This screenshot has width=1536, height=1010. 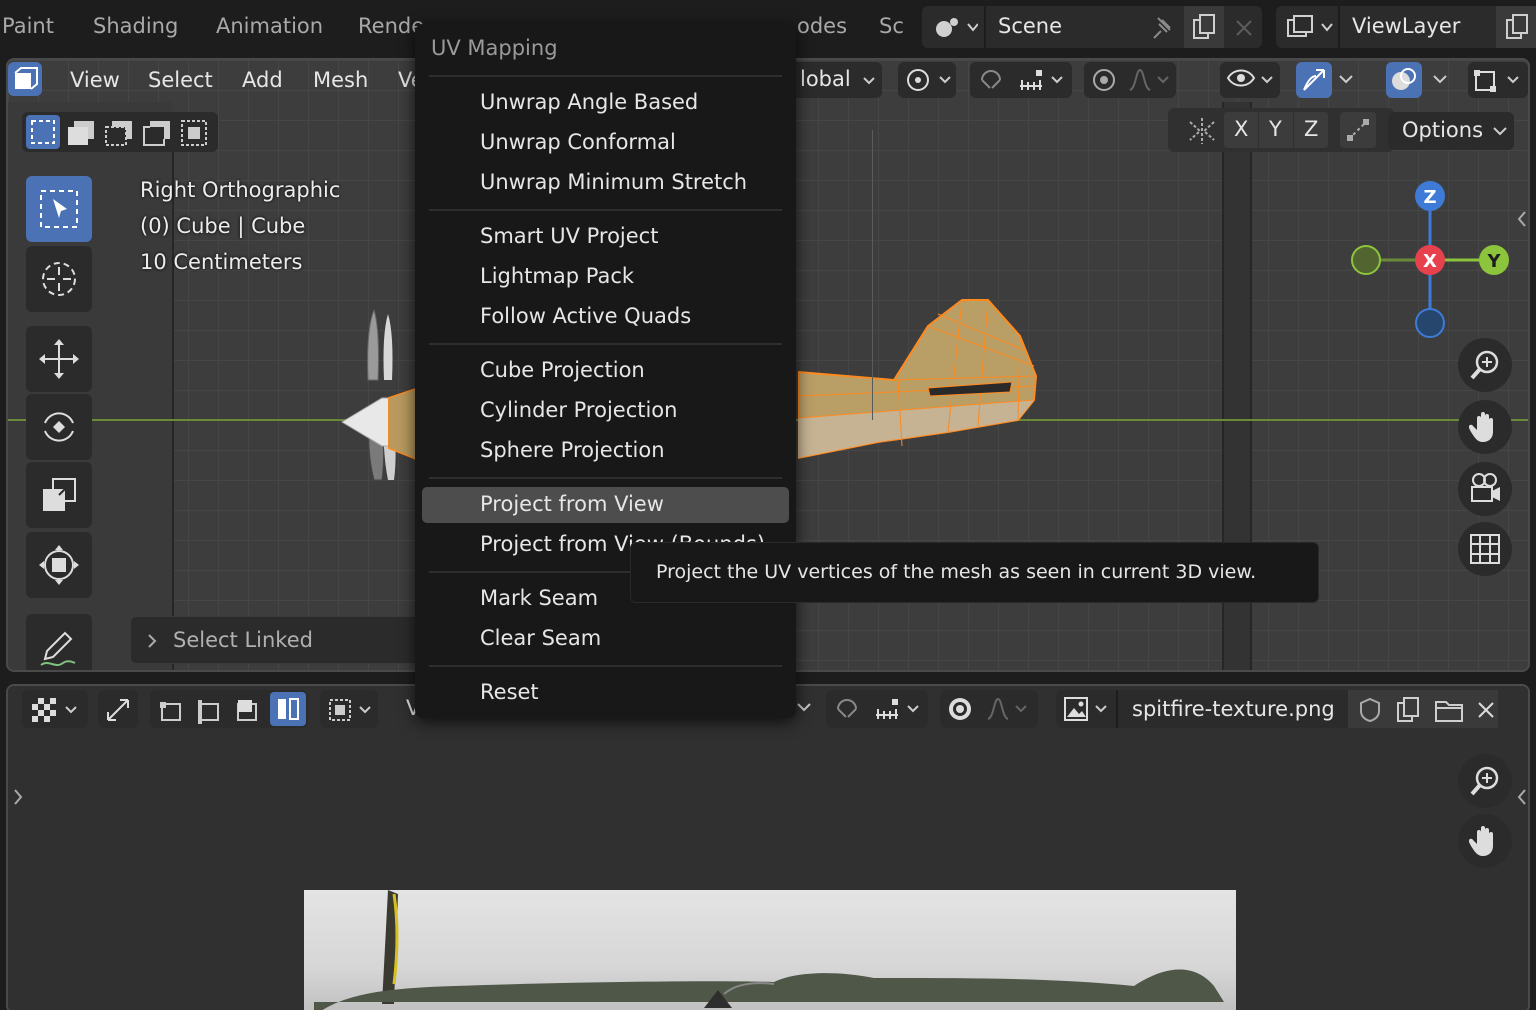 What do you see at coordinates (59, 565) in the screenshot?
I see `tool-transform` at bounding box center [59, 565].